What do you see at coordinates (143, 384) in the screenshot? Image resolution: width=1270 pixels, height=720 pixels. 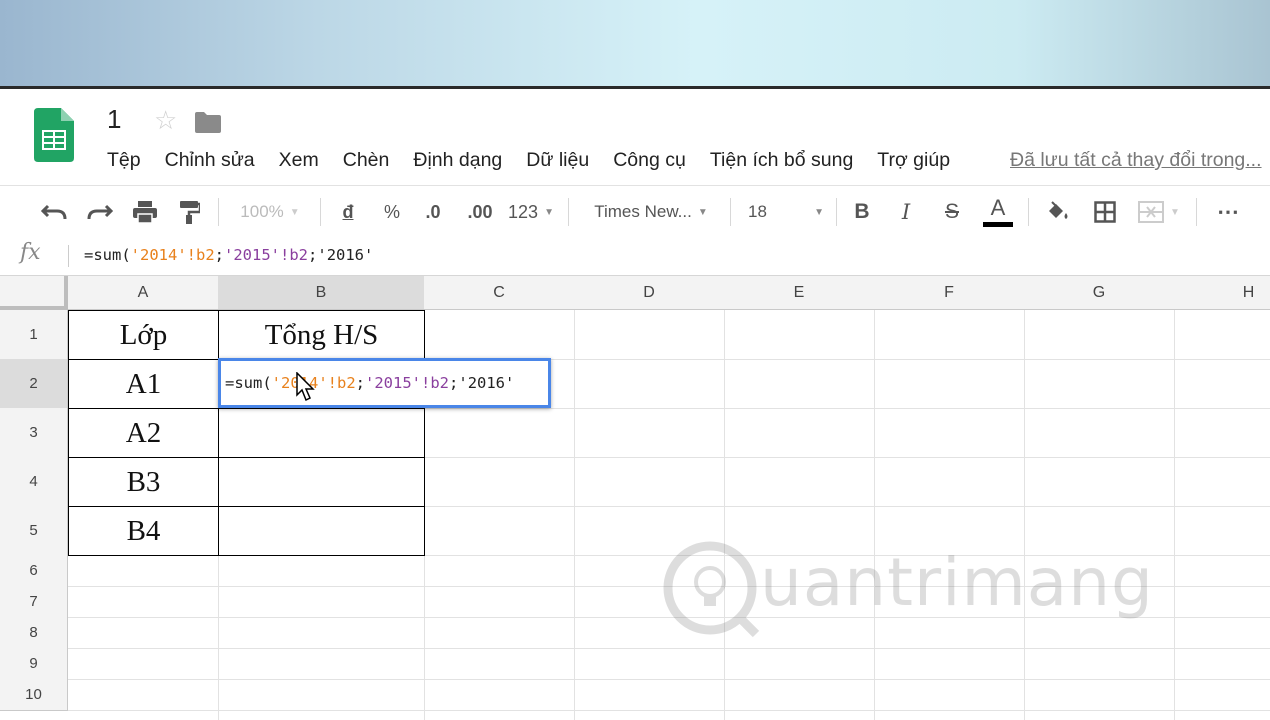 I see `cell-a2: A1` at bounding box center [143, 384].